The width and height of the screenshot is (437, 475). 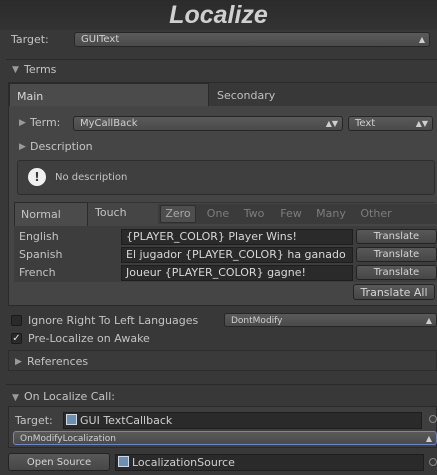 What do you see at coordinates (390, 123) in the screenshot?
I see `term-type-dropdown: Text ▲︎▼︎` at bounding box center [390, 123].